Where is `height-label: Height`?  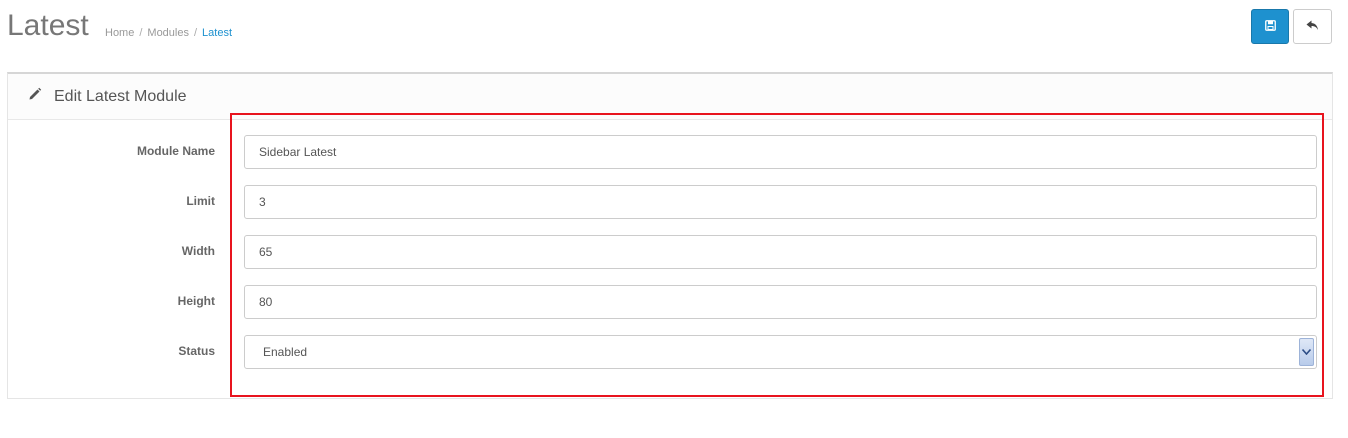
height-label: Height is located at coordinates (196, 301).